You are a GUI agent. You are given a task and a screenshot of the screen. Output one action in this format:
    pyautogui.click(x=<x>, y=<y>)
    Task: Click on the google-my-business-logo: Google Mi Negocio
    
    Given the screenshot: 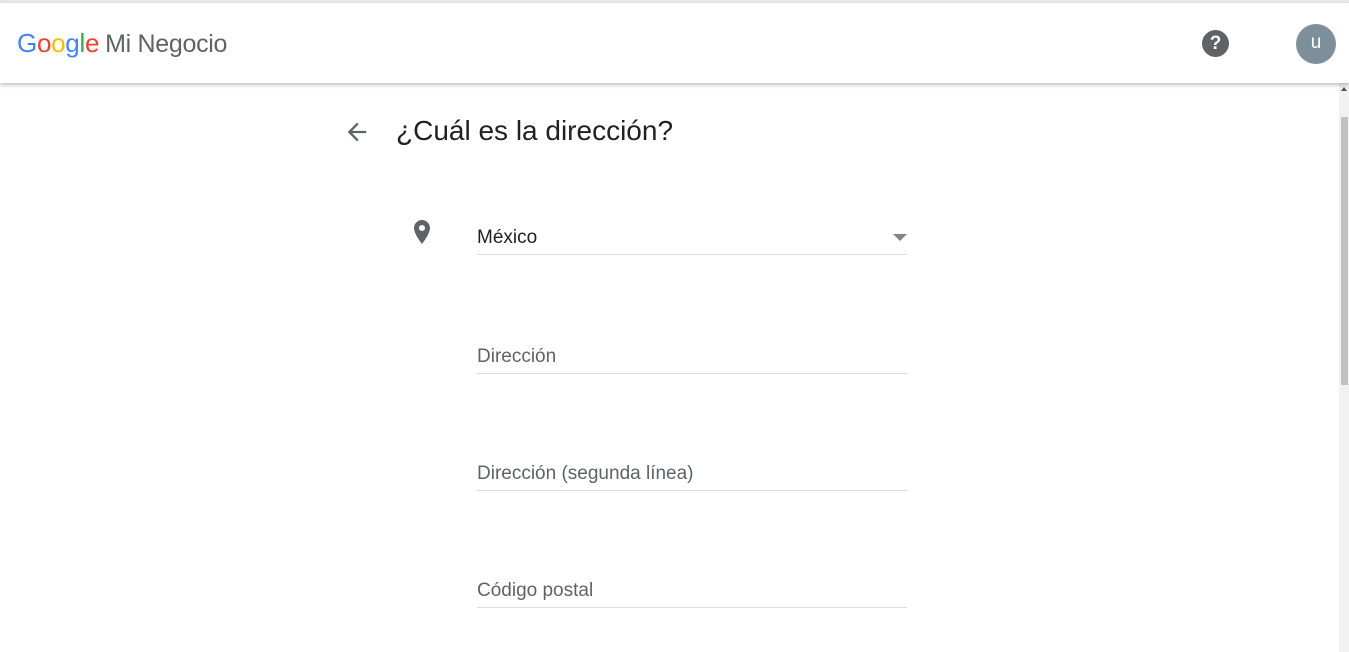 What is the action you would take?
    pyautogui.click(x=122, y=43)
    